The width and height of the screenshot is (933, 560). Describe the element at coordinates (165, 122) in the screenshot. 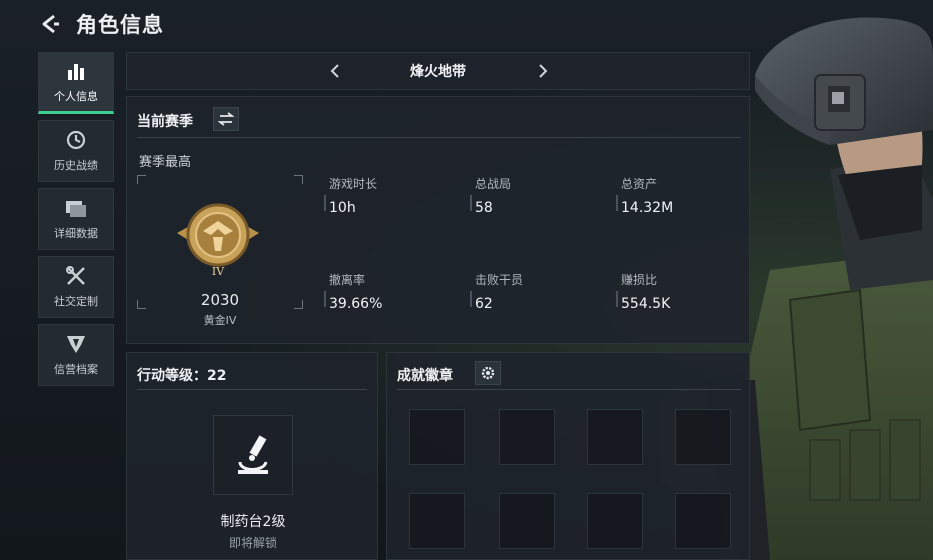

I see `season-title: 当前赛季` at that location.